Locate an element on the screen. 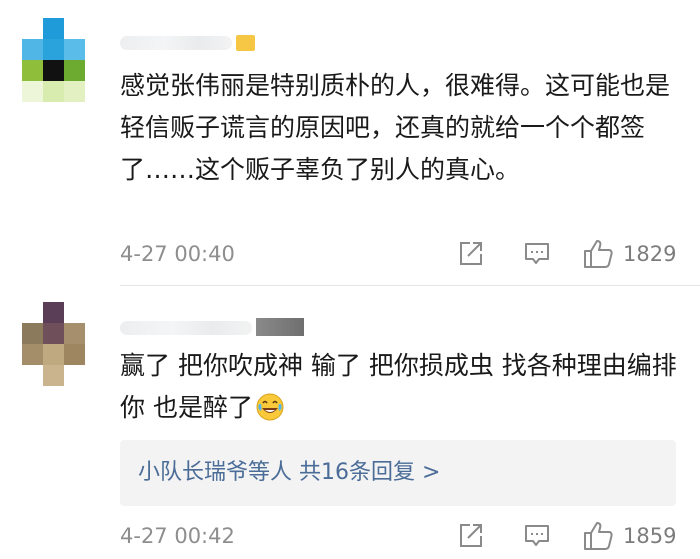  comment-footer: 4-27 00:40 1829 is located at coordinates (400, 254).